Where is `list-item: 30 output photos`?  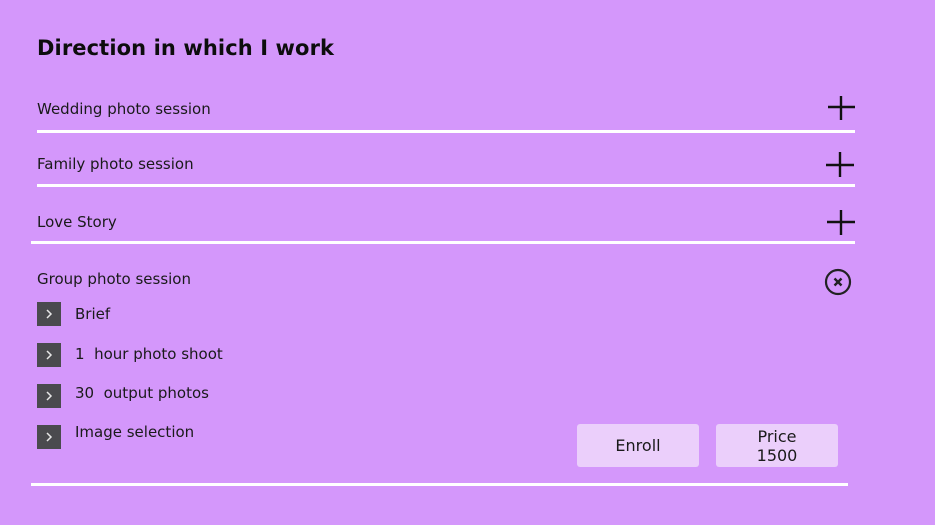 list-item: 30 output photos is located at coordinates (142, 393).